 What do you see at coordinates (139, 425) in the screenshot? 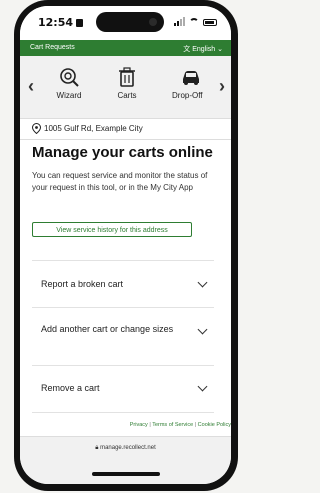
I see `privacy-link: Privacy` at bounding box center [139, 425].